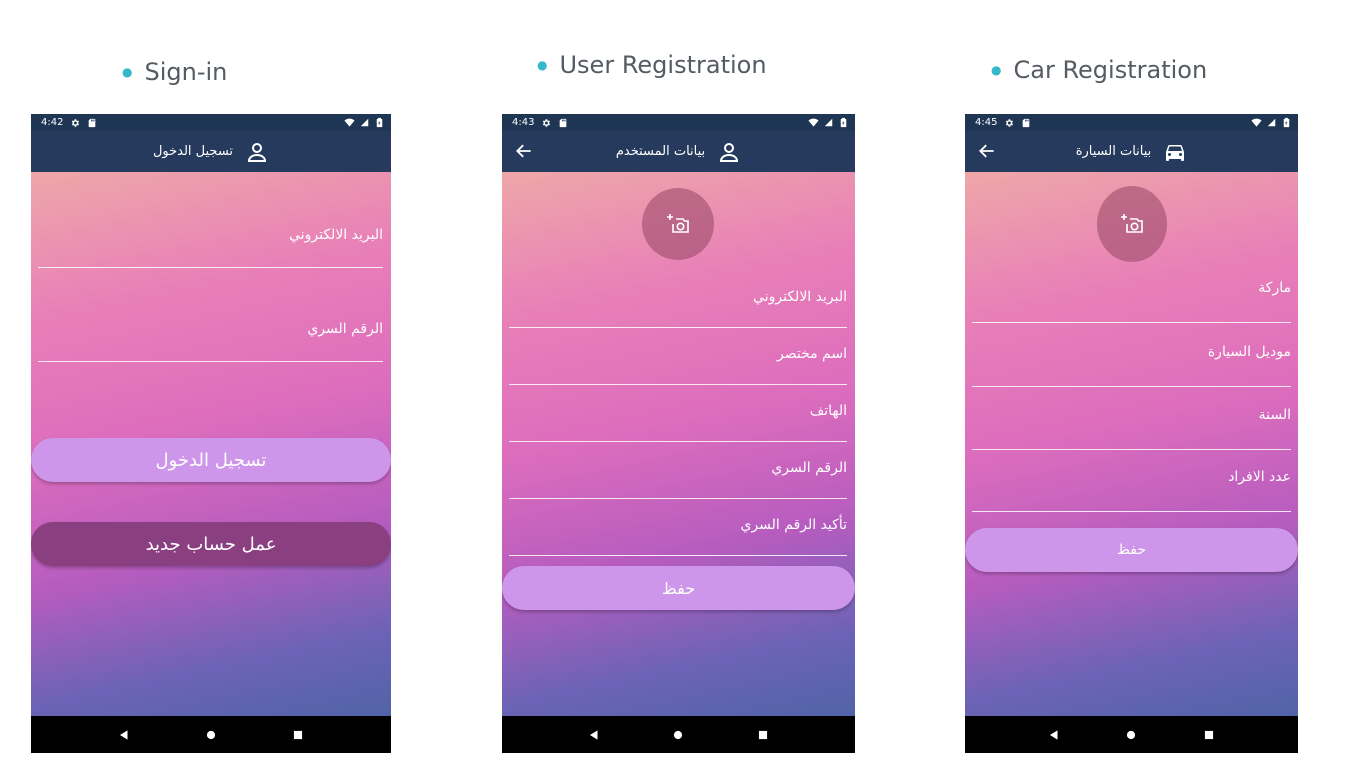 Image resolution: width=1366 pixels, height=768 pixels. I want to click on year-label: السنة, so click(1274, 415).